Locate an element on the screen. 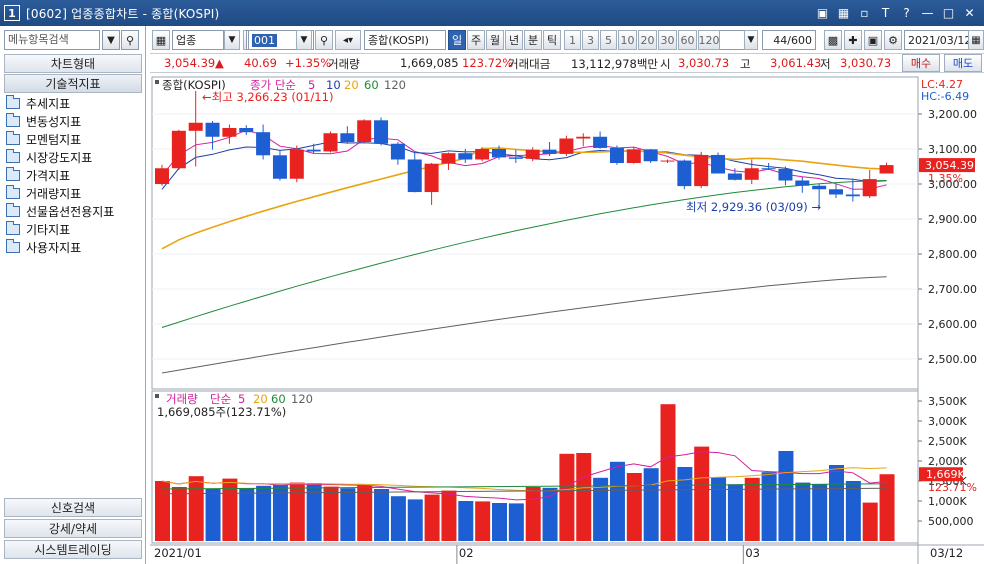 This screenshot has height=564, width=984. close-icon: ✕ is located at coordinates (969, 12).